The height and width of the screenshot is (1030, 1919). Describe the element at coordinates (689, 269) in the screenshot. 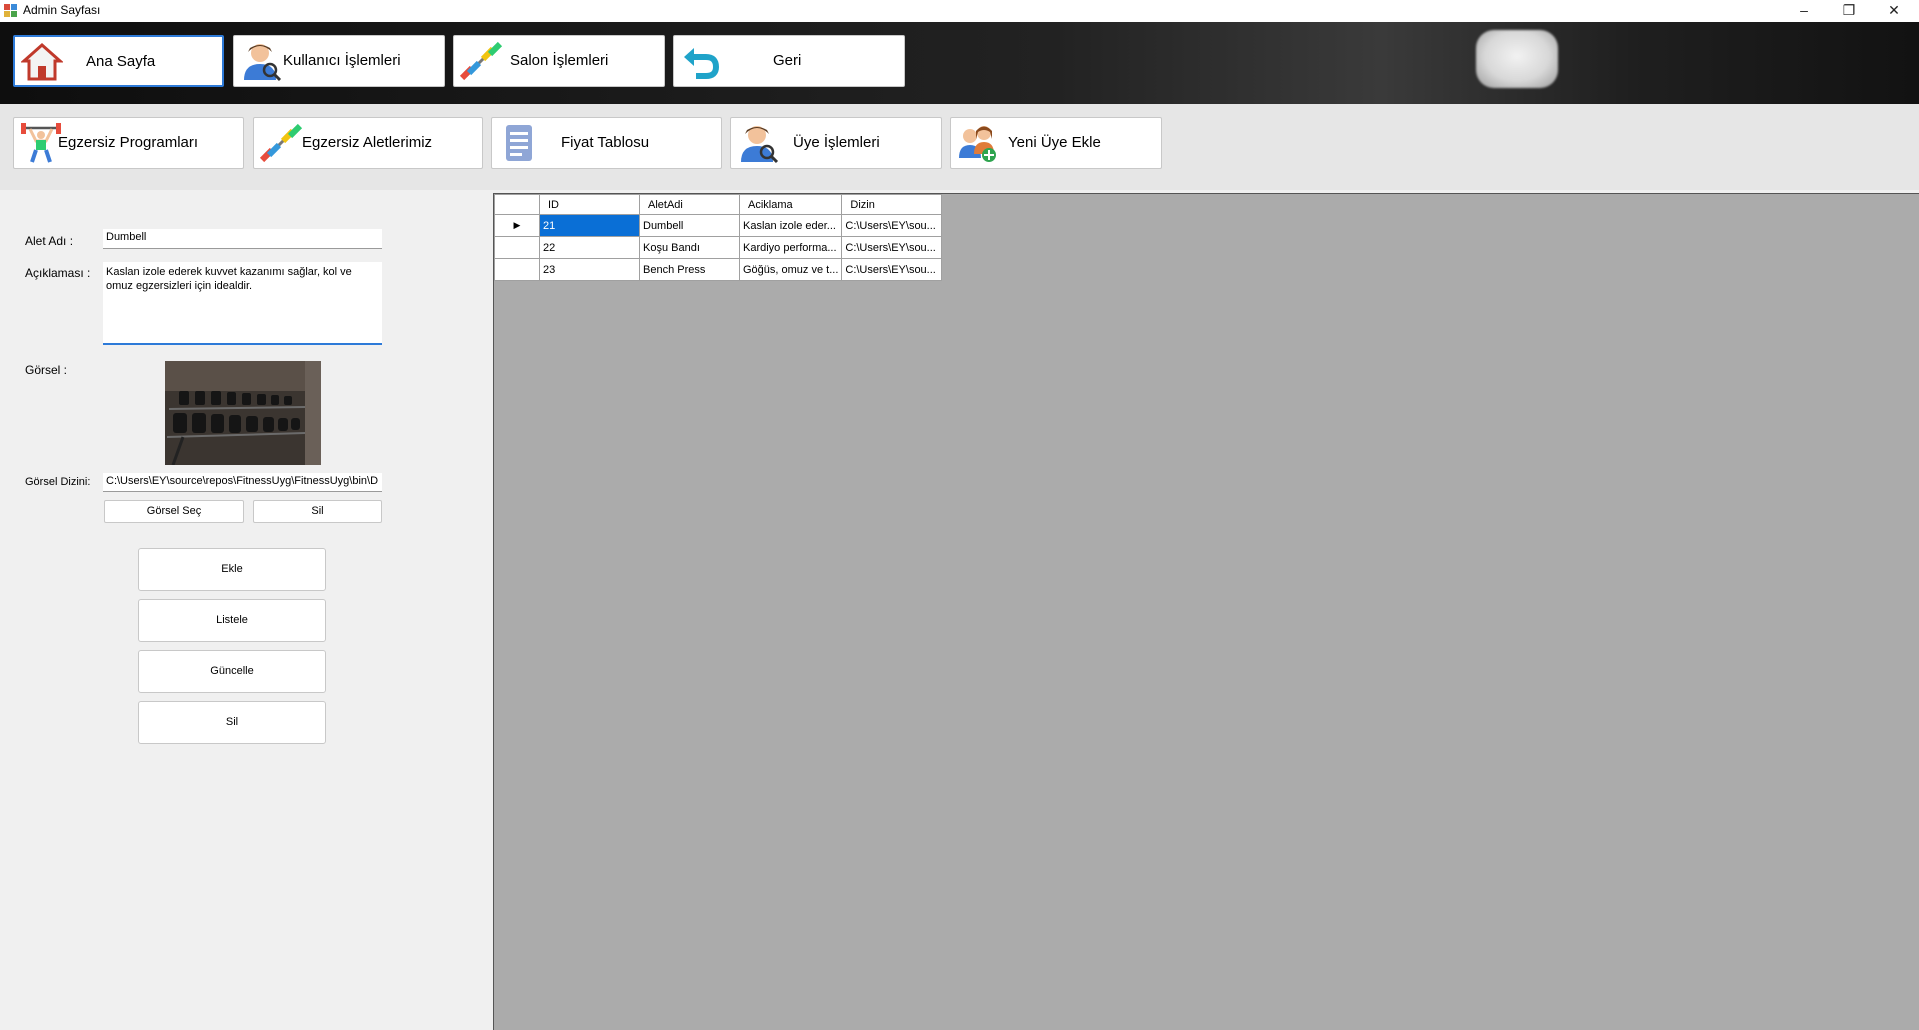

I see `cell-aletadi: Bench Press` at that location.